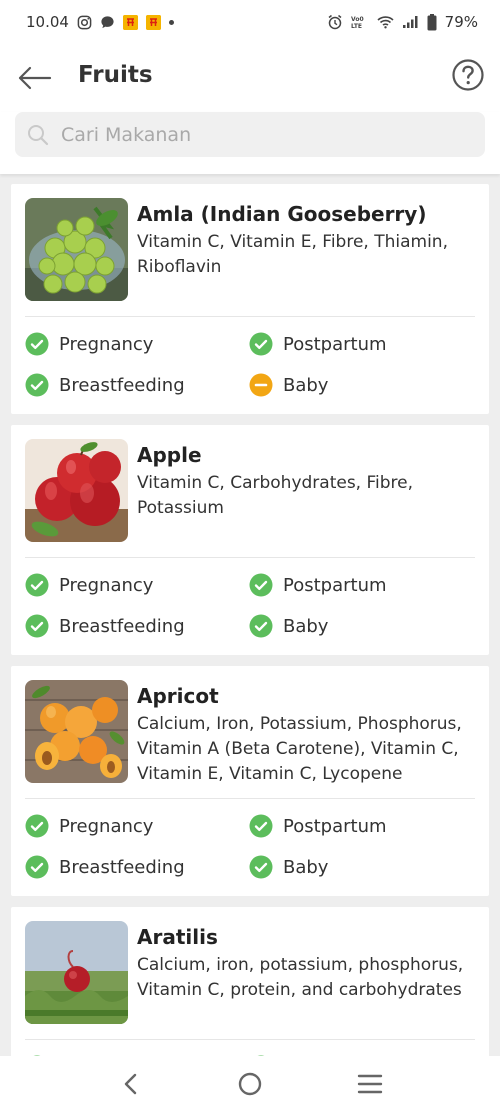 The image size is (500, 1111). Describe the element at coordinates (38, 135) in the screenshot. I see `search-icon` at that location.